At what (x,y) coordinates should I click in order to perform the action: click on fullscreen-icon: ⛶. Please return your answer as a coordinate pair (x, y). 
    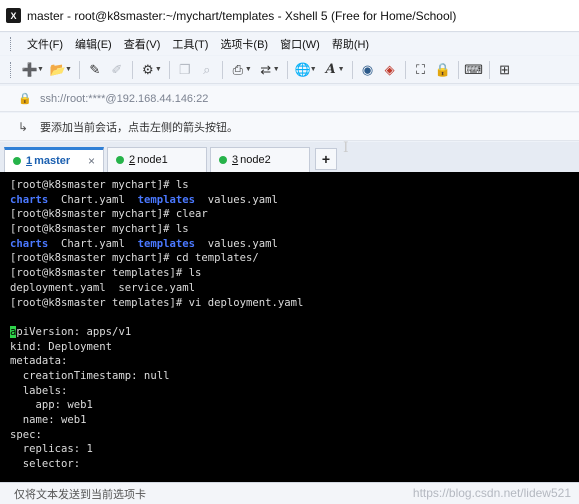
    Looking at the image, I should click on (421, 70).